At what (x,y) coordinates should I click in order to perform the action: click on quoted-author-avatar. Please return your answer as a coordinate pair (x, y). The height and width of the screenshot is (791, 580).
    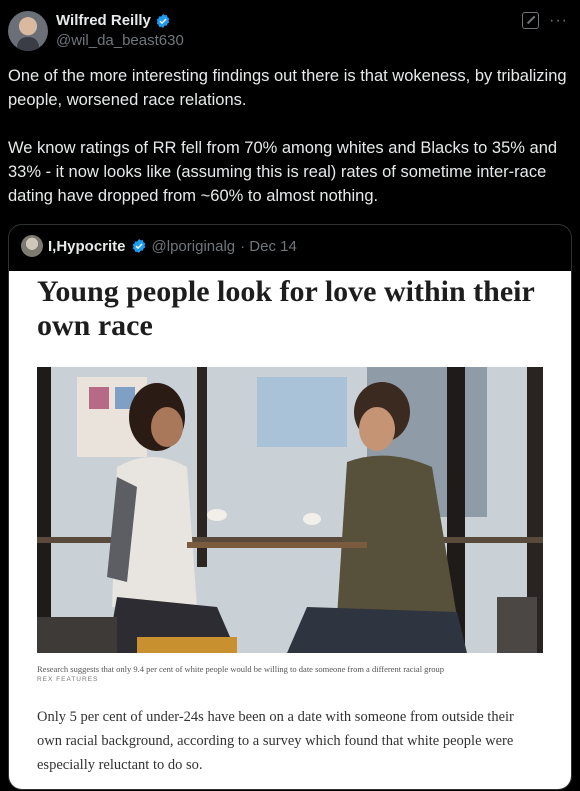
    Looking at the image, I should click on (32, 246).